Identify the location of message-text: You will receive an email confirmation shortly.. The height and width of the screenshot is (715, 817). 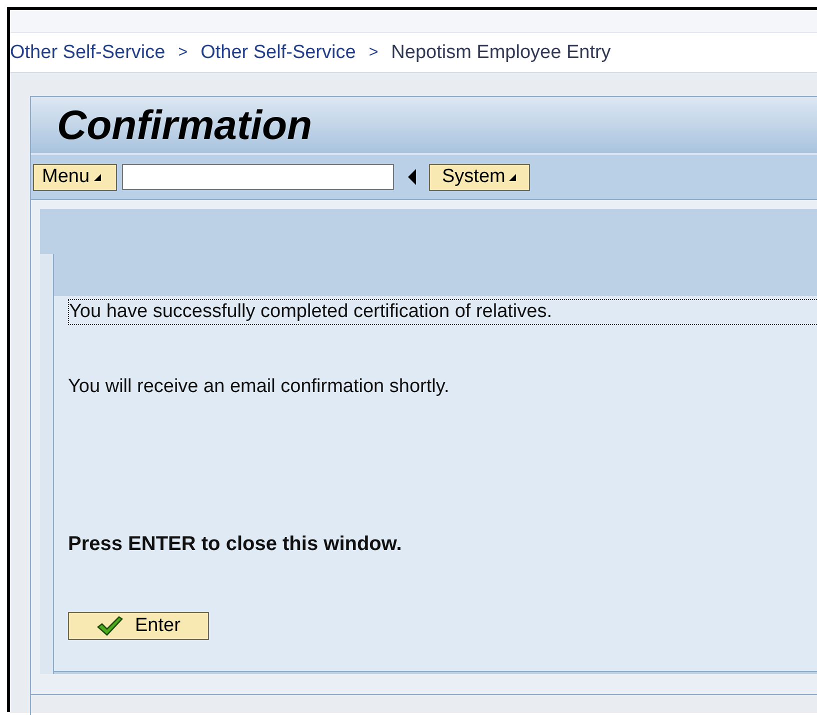
(259, 387).